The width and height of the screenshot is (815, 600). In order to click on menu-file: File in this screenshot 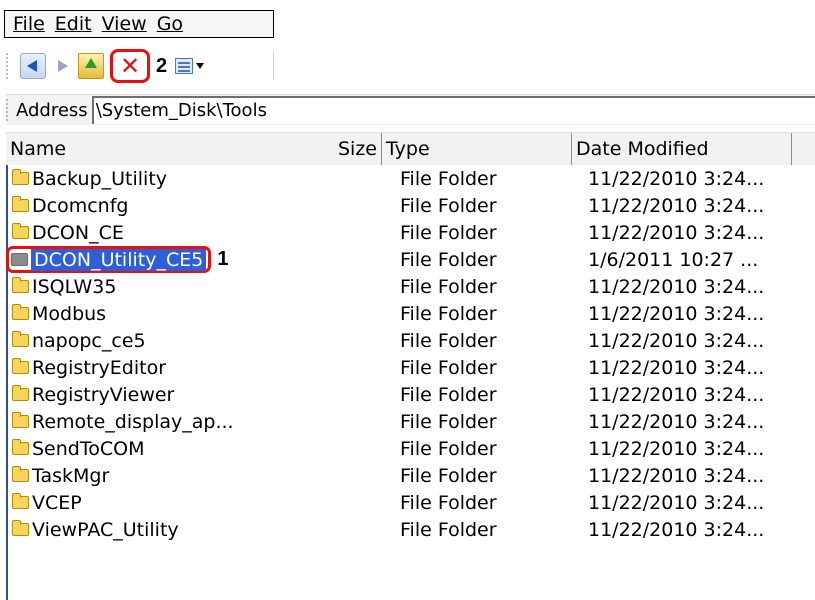, I will do `click(29, 24)`.